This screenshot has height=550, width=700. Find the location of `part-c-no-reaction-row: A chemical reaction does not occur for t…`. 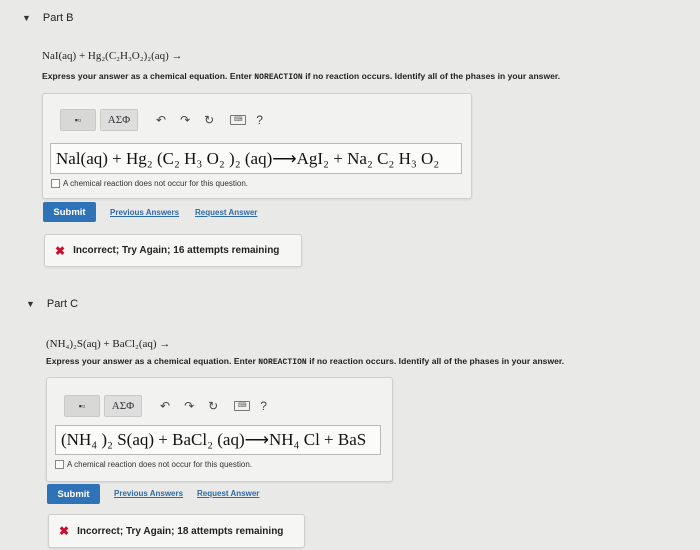

part-c-no-reaction-row: A chemical reaction does not occur for t… is located at coordinates (153, 464).